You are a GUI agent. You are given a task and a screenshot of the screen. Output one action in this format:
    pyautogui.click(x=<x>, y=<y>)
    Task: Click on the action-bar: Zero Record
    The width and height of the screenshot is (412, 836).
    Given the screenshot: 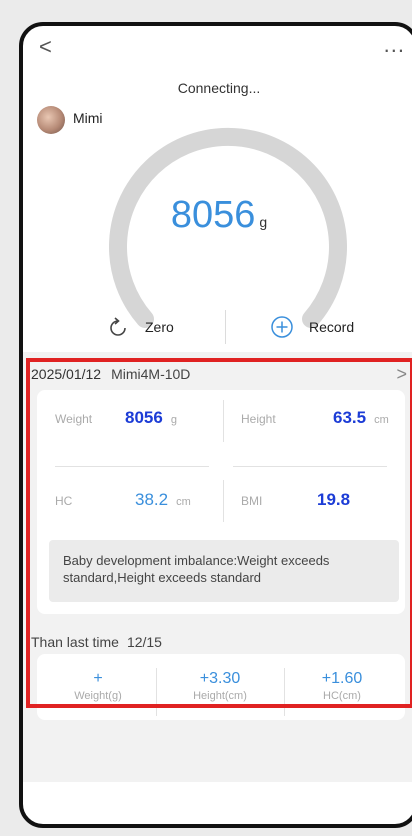 What is the action you would take?
    pyautogui.click(x=217, y=328)
    